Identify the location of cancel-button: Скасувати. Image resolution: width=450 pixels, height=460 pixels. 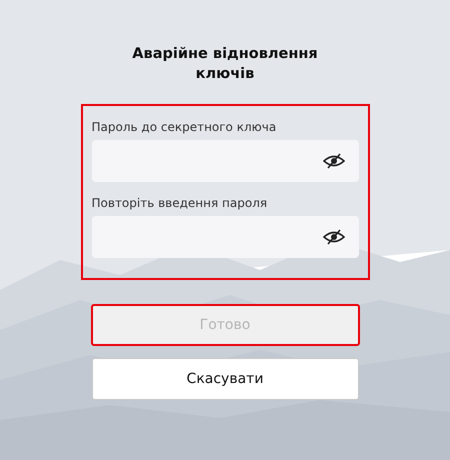
(225, 379).